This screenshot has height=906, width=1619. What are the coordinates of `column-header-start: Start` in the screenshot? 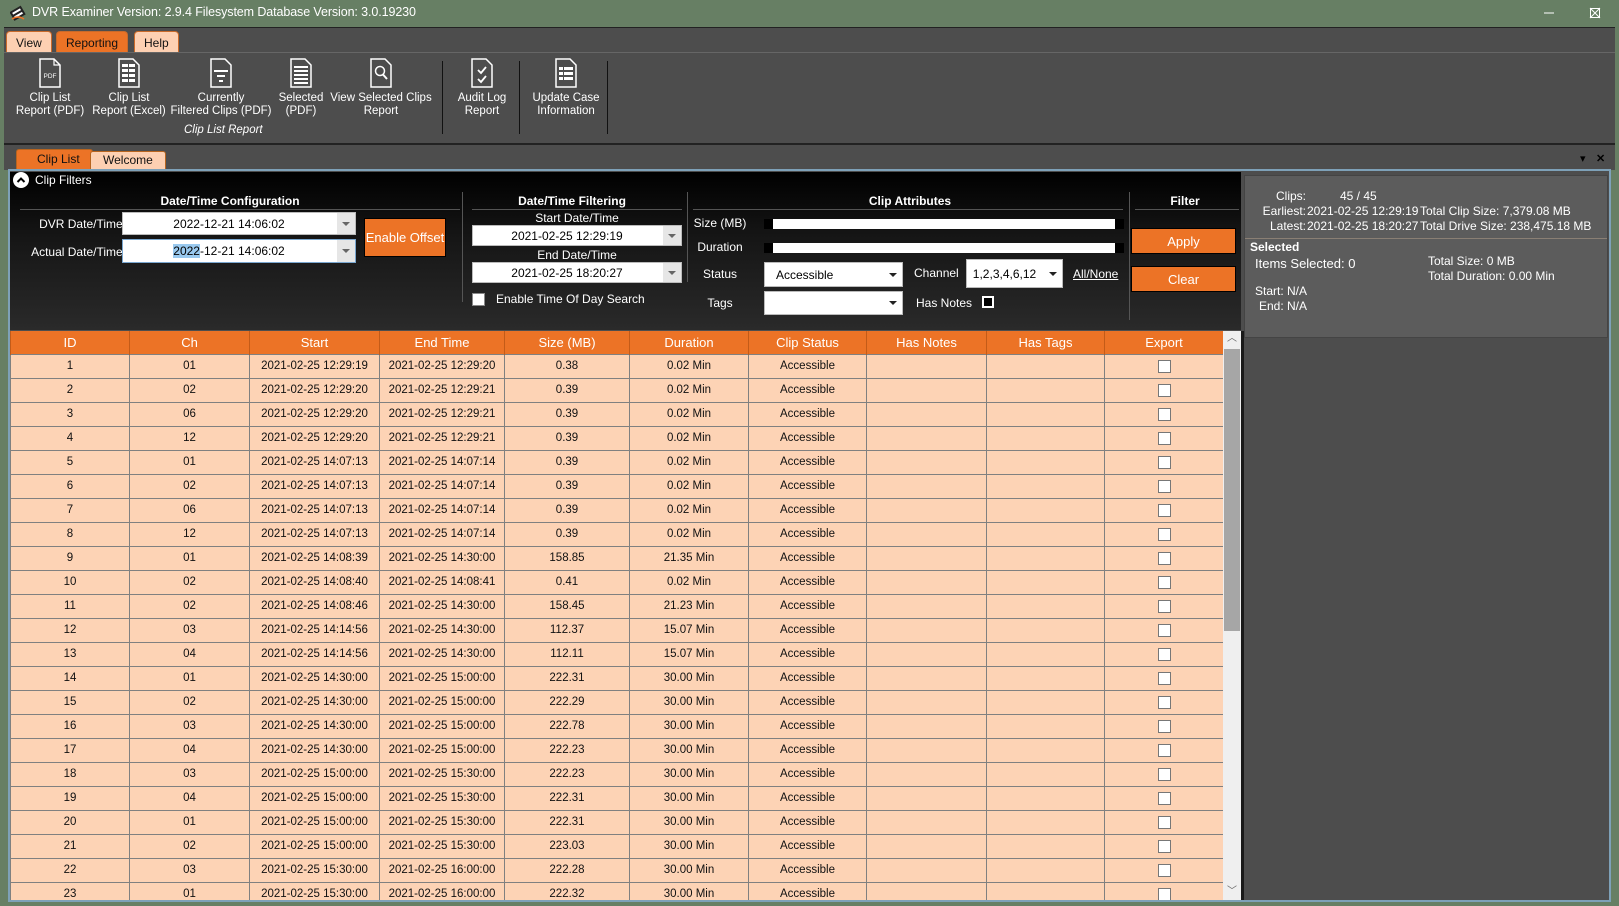 It's located at (314, 342).